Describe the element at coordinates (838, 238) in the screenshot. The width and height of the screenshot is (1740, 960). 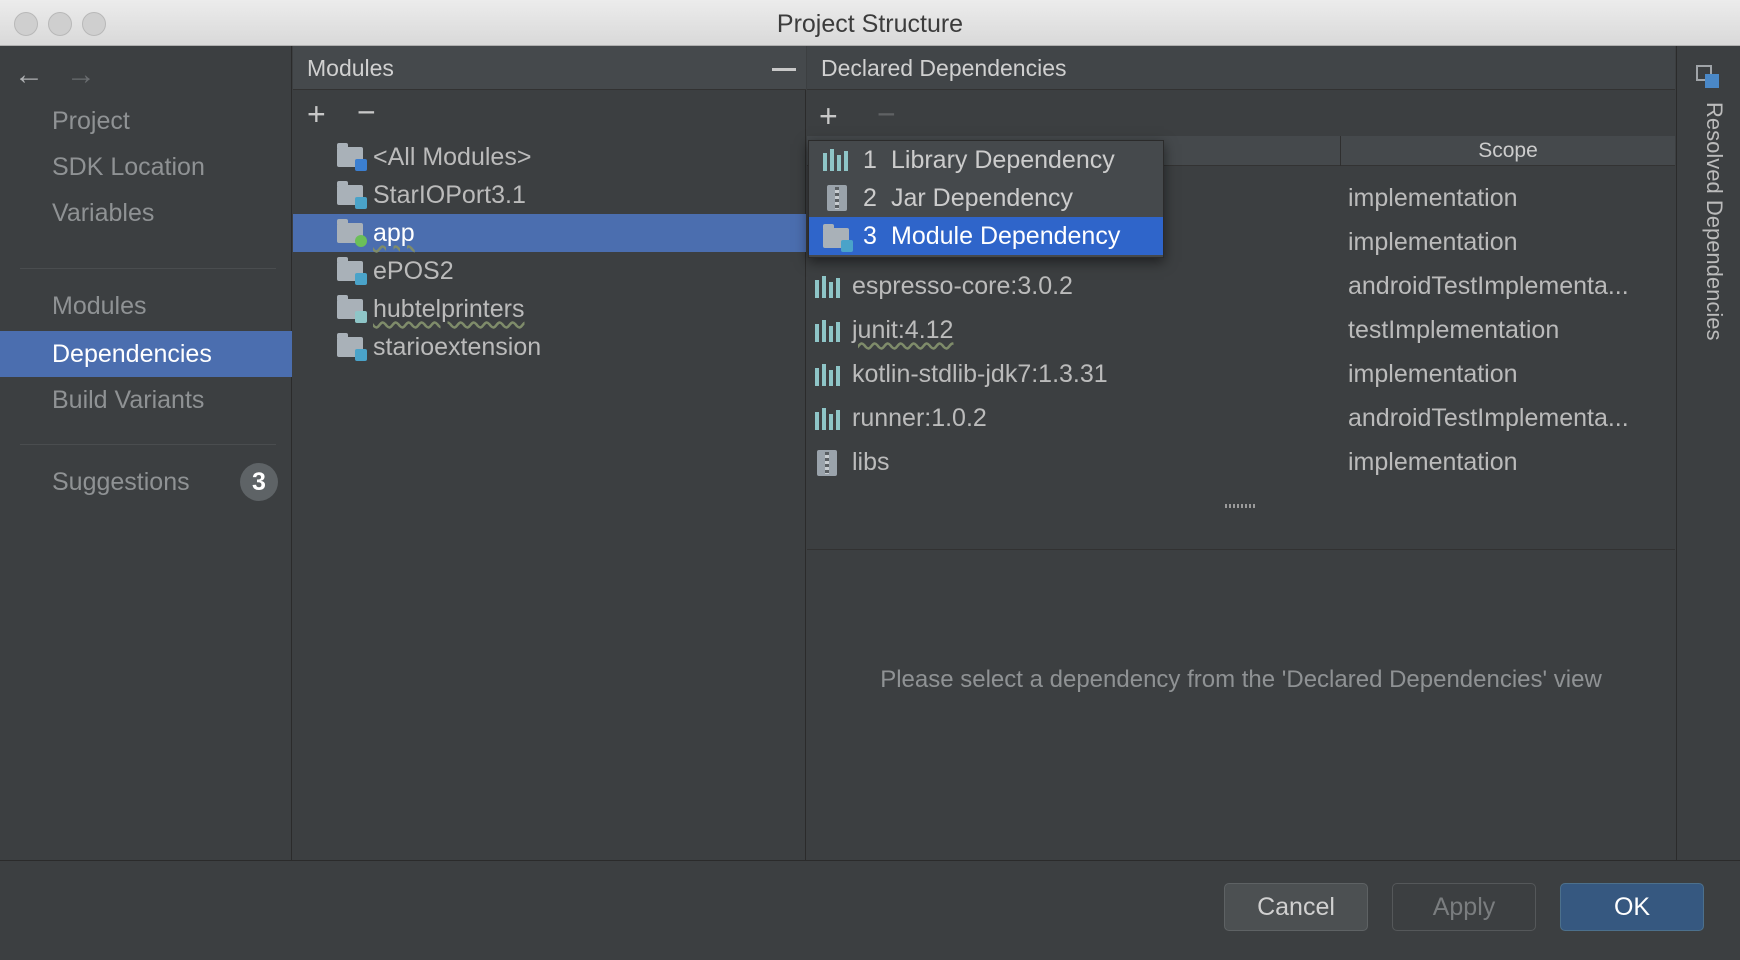
I see `module-folder-icon` at that location.